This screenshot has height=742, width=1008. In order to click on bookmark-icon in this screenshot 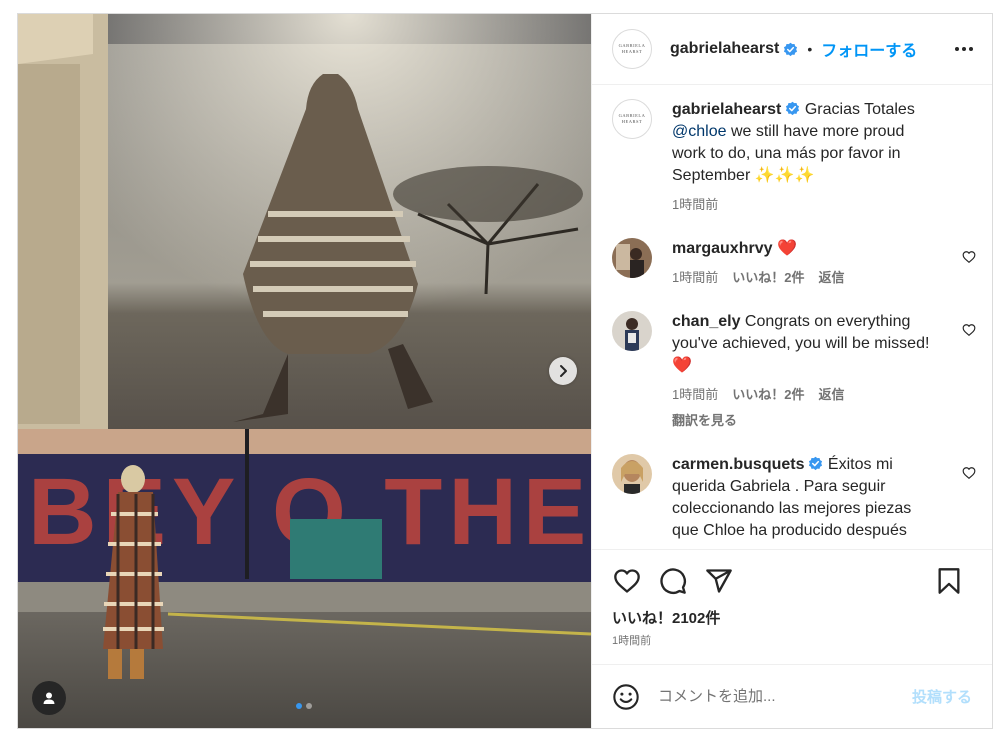, I will do `click(949, 581)`.